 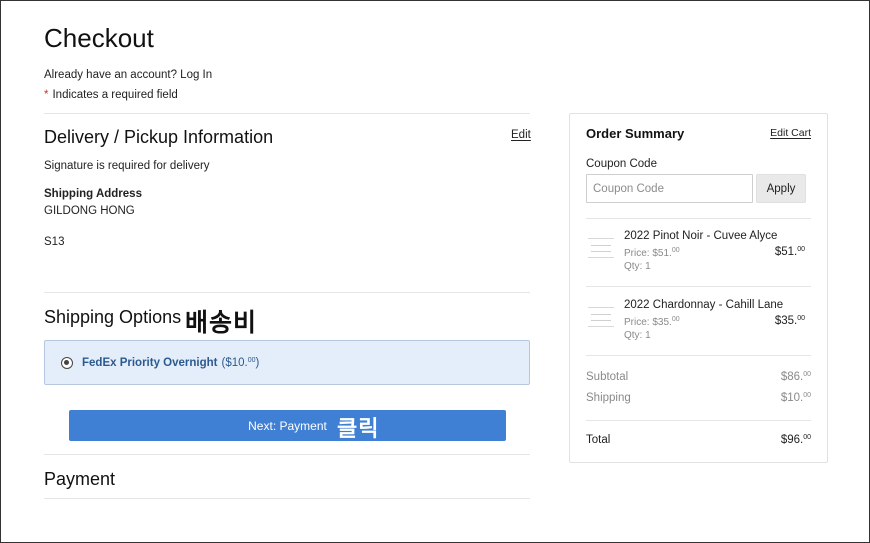 What do you see at coordinates (790, 133) in the screenshot?
I see `edit-cart-link: Edit Cart` at bounding box center [790, 133].